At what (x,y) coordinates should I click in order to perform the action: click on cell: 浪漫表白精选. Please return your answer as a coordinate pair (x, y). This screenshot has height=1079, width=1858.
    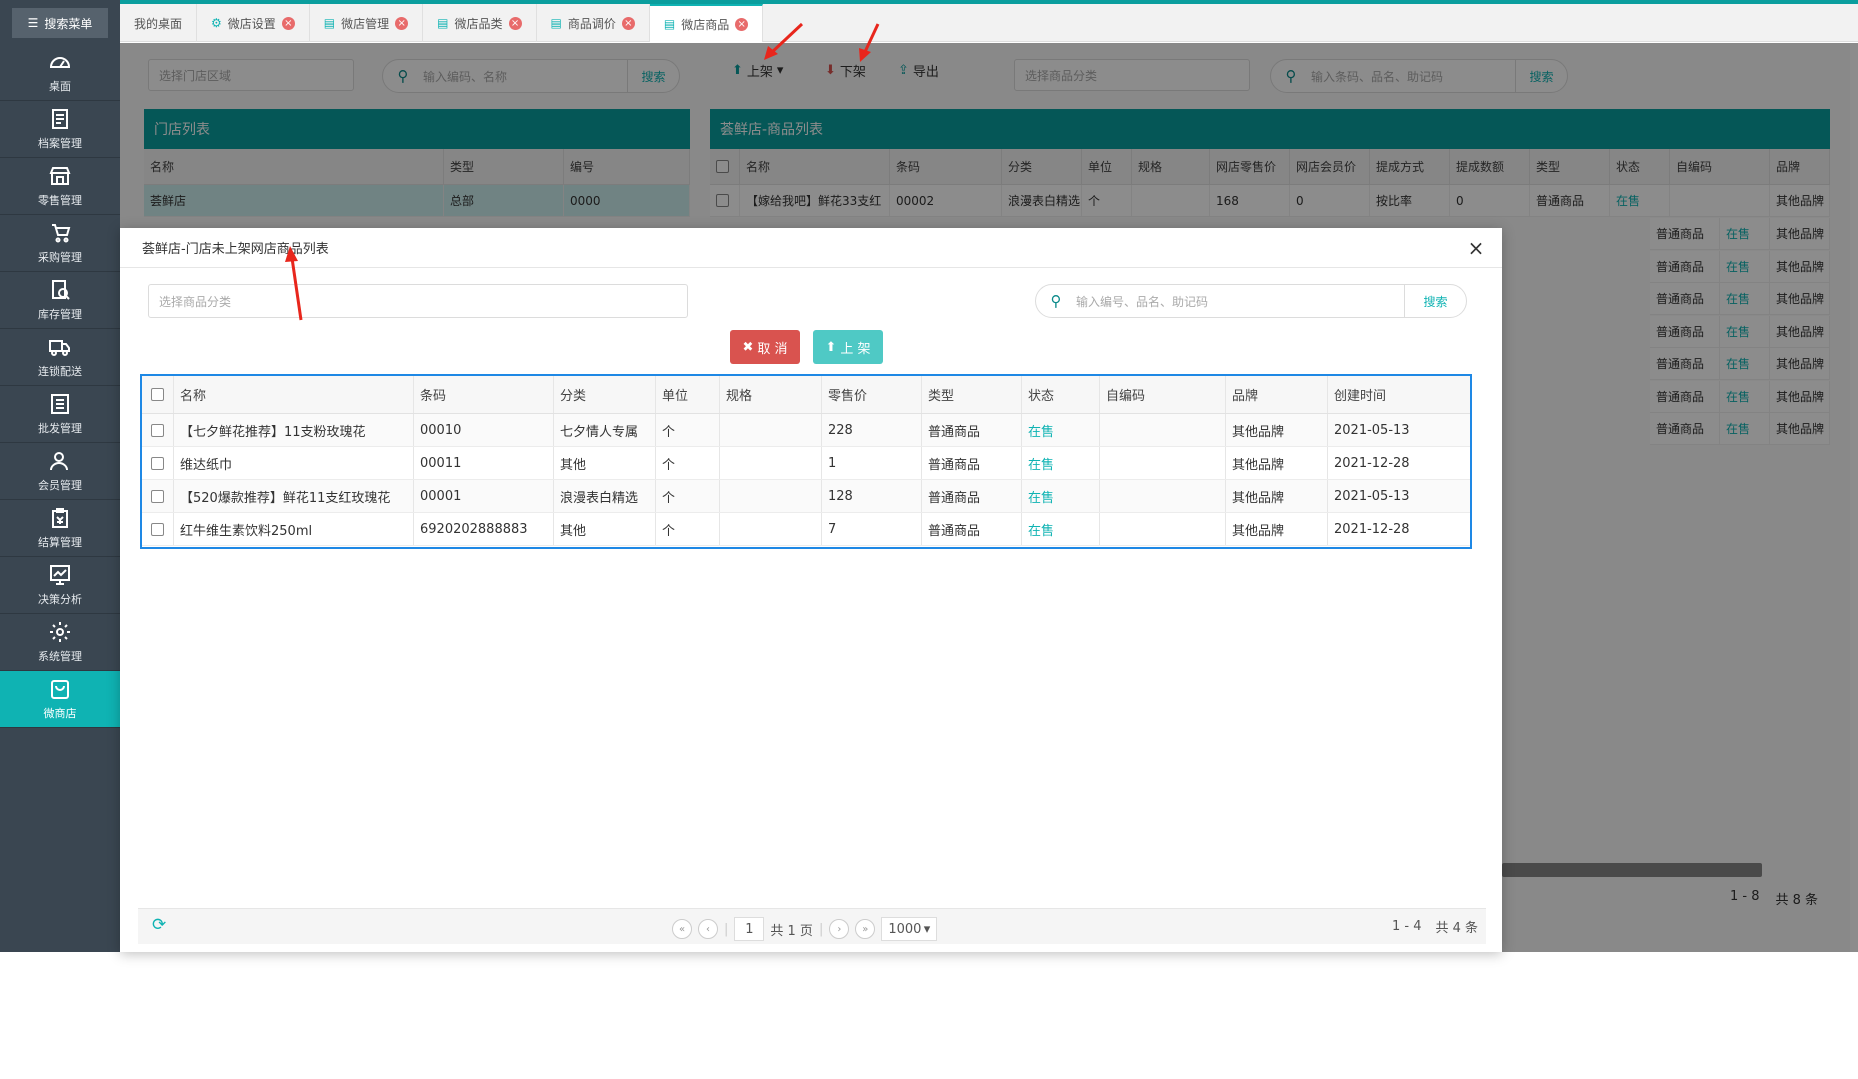
    Looking at the image, I should click on (605, 496).